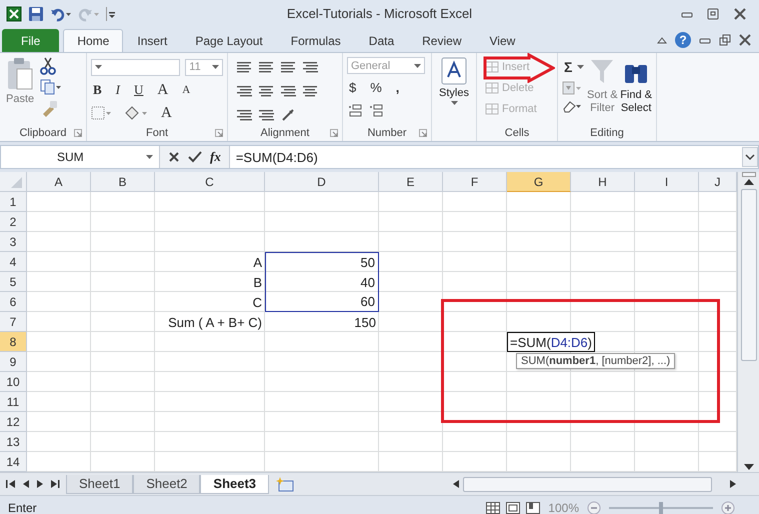 Image resolution: width=759 pixels, height=514 pixels. Describe the element at coordinates (572, 106) in the screenshot. I see `eraser-icon` at that location.